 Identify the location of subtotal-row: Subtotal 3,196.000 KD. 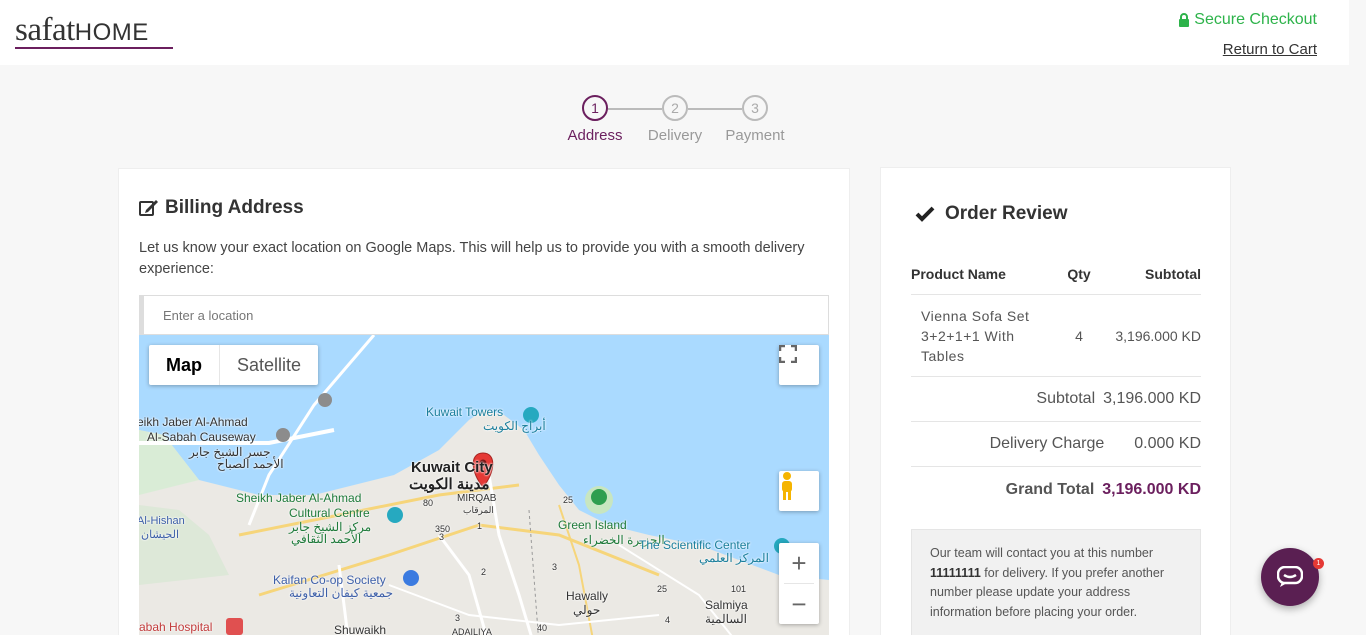
(1056, 399).